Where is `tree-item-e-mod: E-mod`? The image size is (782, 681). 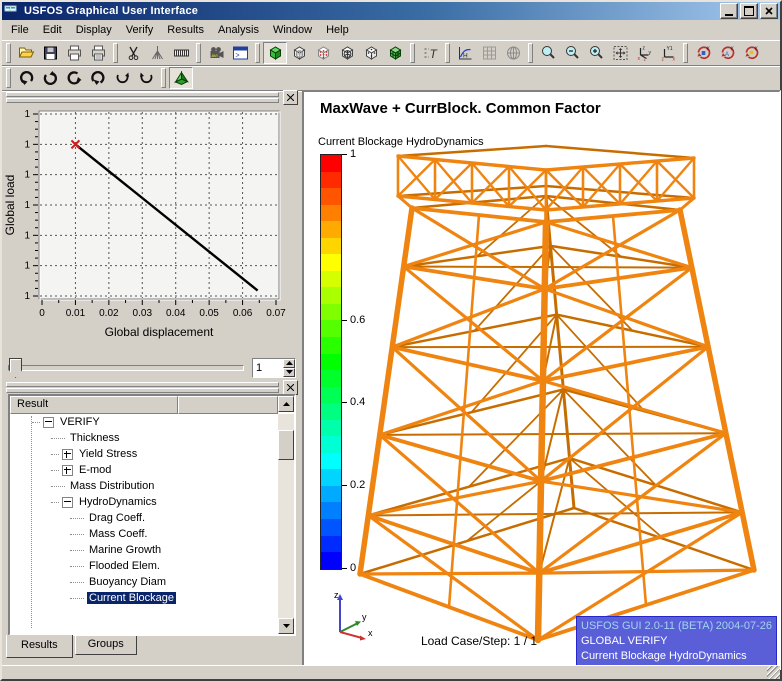 tree-item-e-mod: E-mod is located at coordinates (144, 470).